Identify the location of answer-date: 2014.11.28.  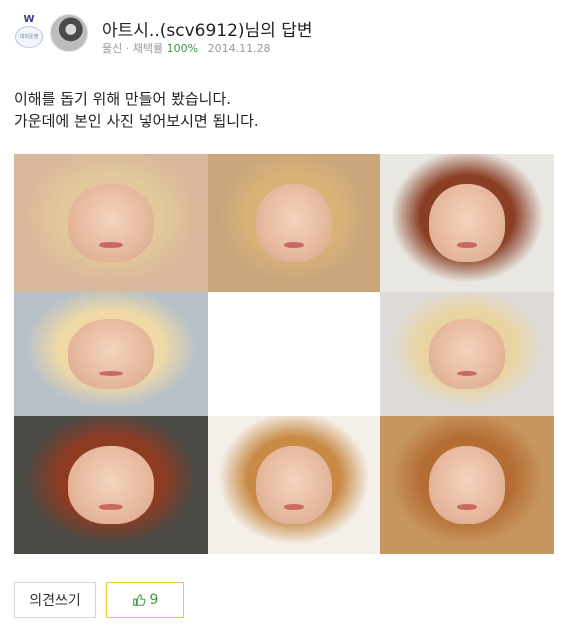
(239, 48).